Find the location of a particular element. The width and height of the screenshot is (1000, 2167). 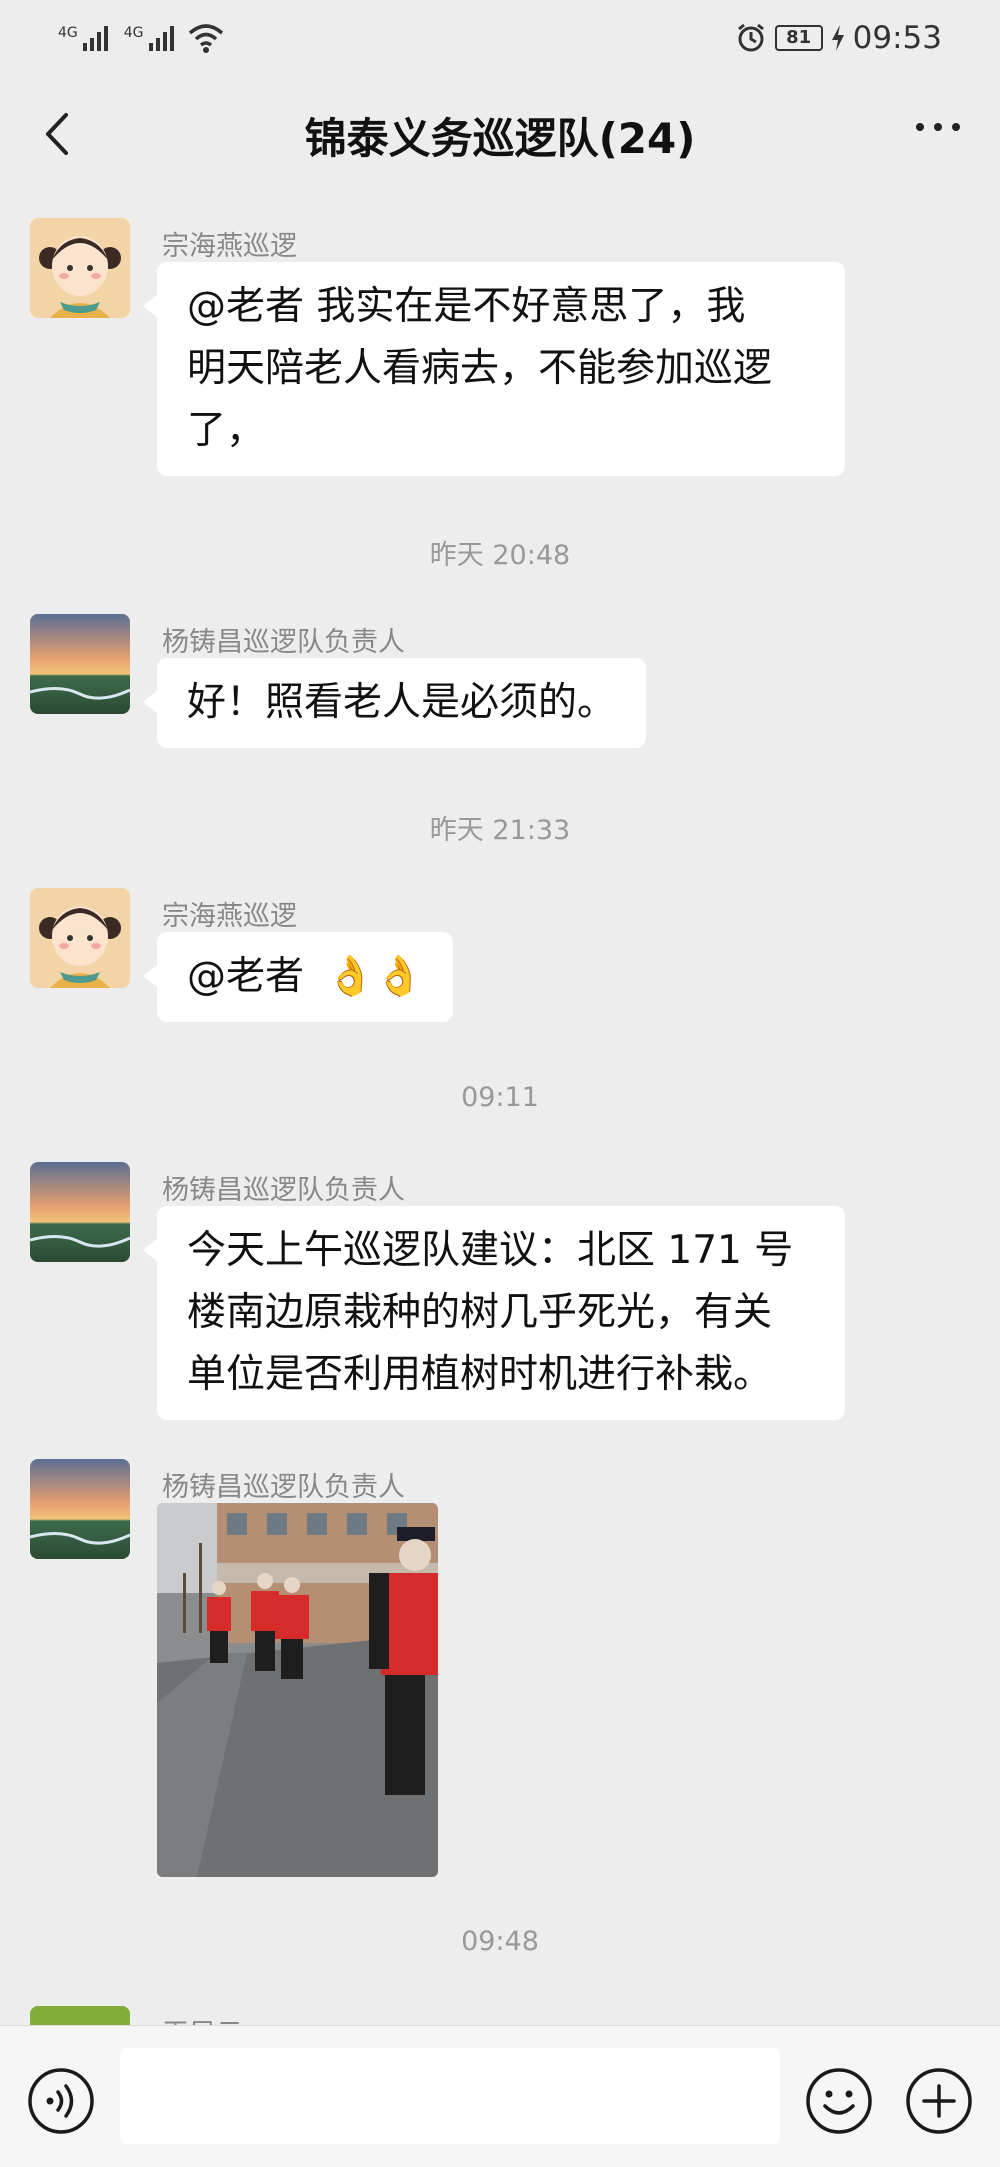

battery-indicator: 81 is located at coordinates (798, 37).